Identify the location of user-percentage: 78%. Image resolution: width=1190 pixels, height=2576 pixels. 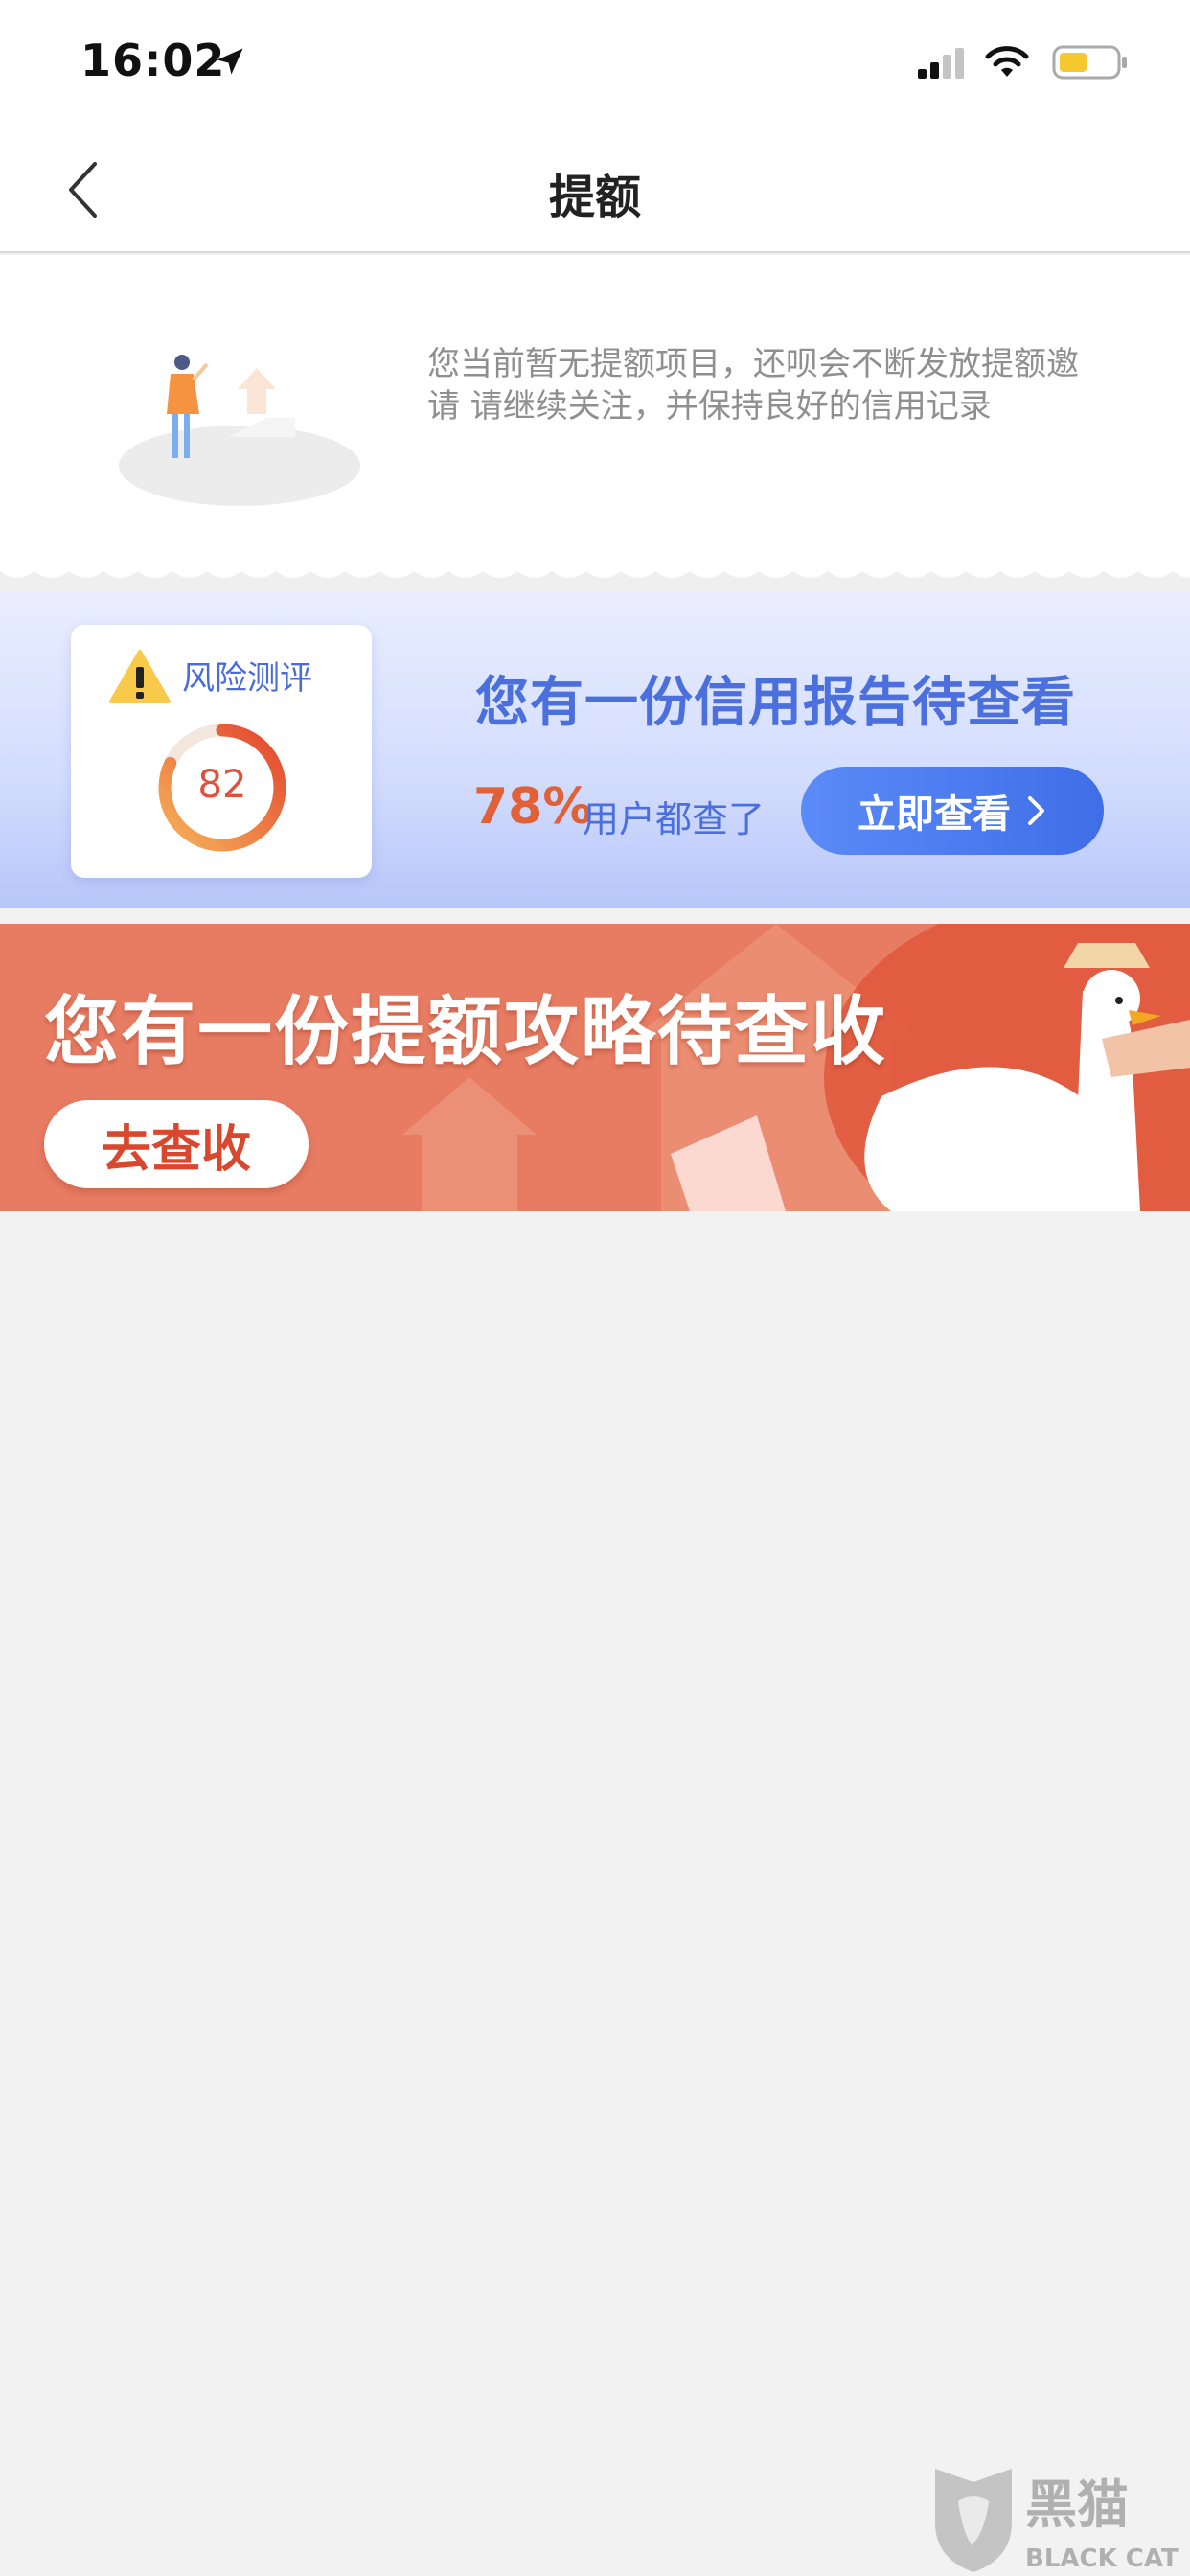
(533, 807).